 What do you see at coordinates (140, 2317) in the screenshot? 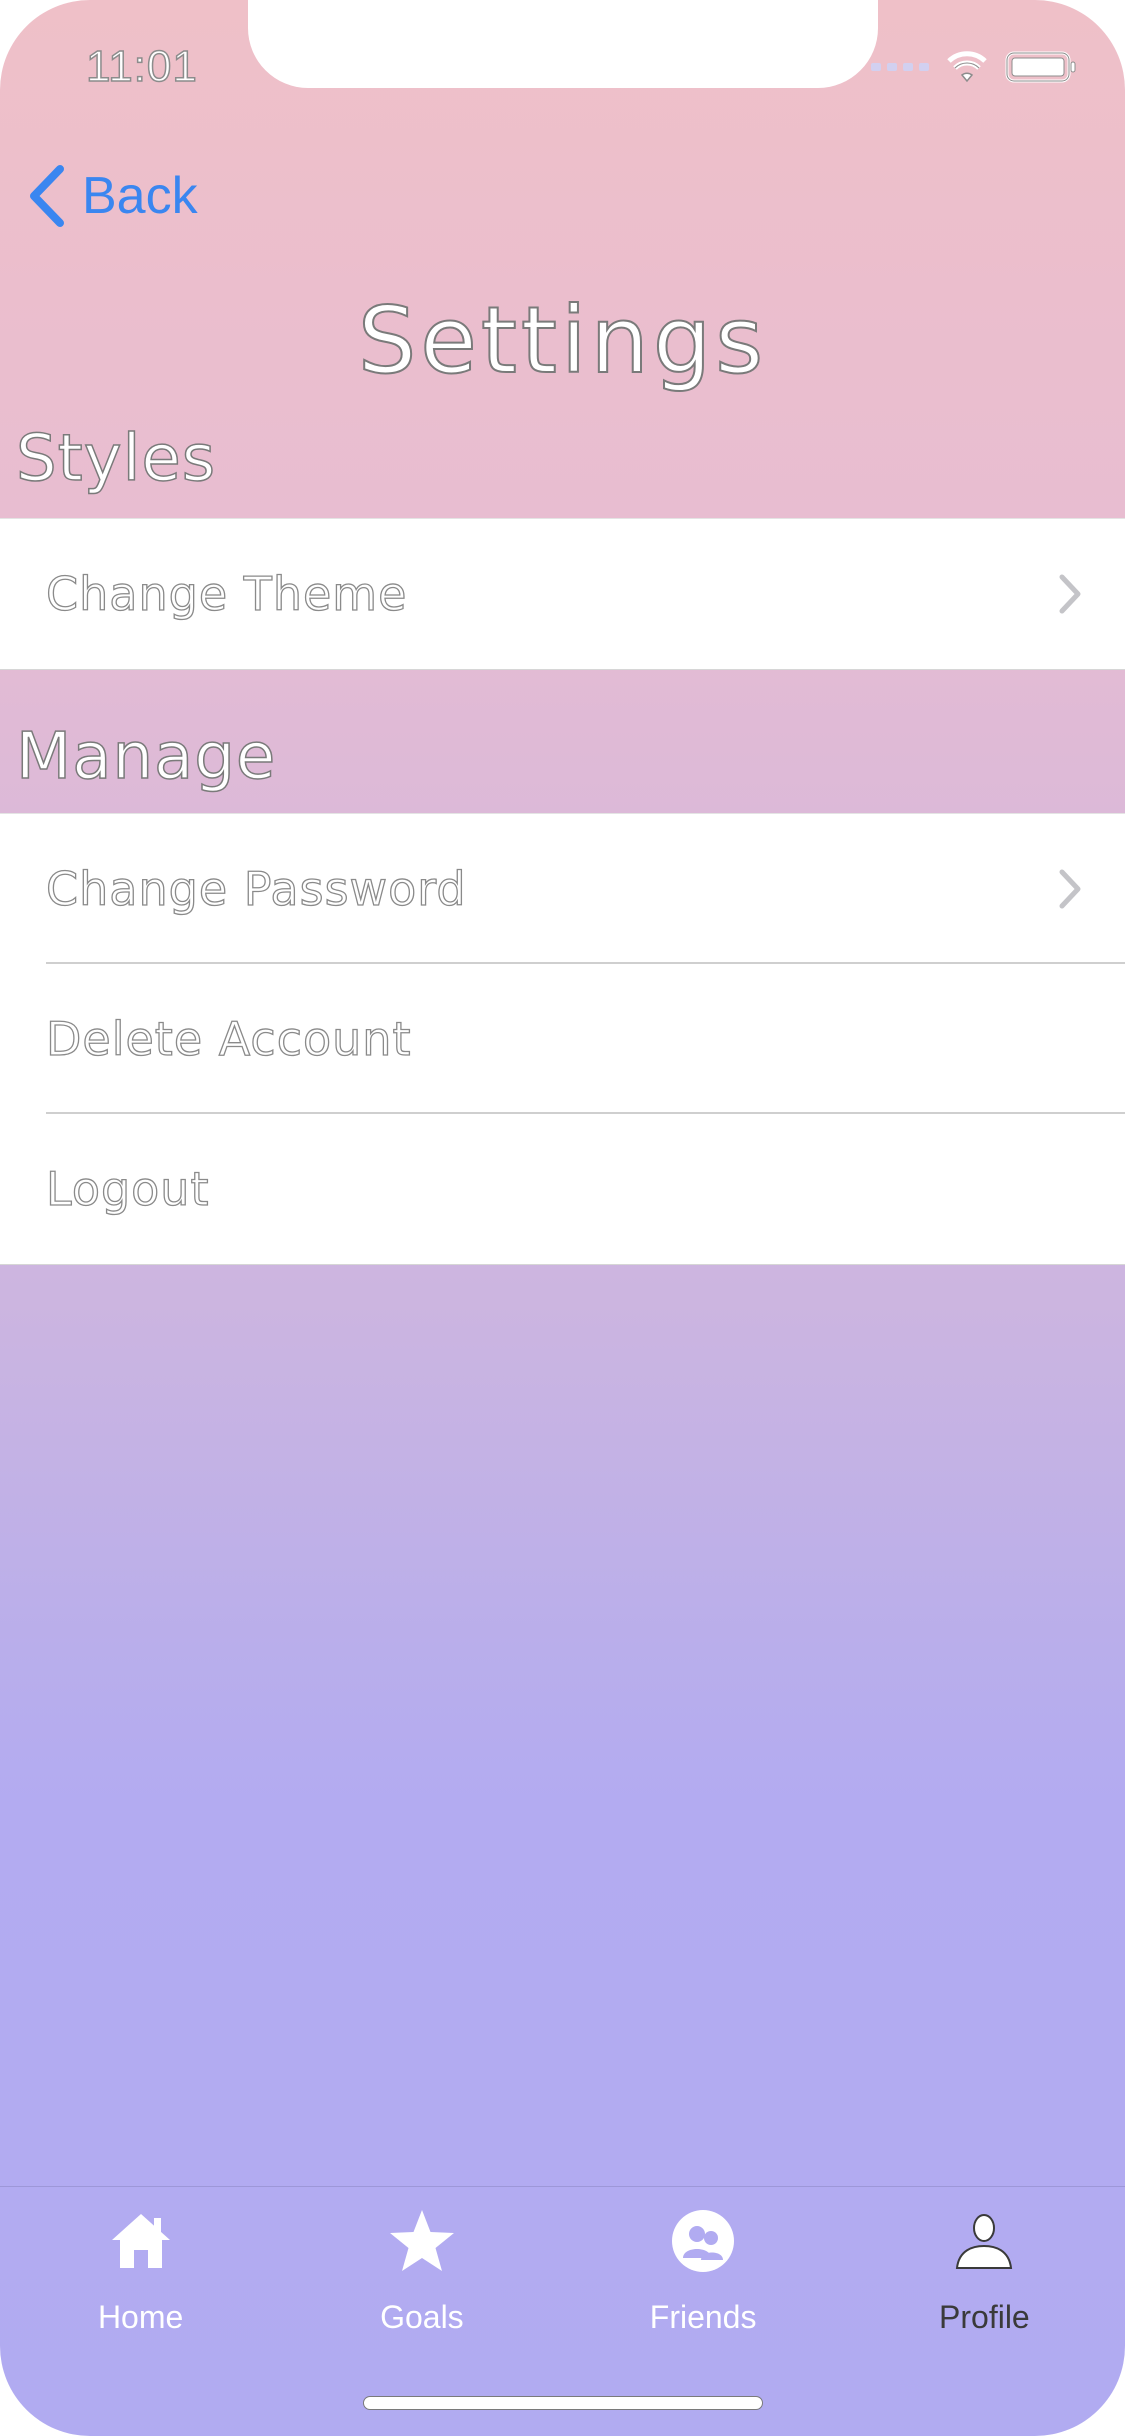
I see `tab-home-label: Home` at bounding box center [140, 2317].